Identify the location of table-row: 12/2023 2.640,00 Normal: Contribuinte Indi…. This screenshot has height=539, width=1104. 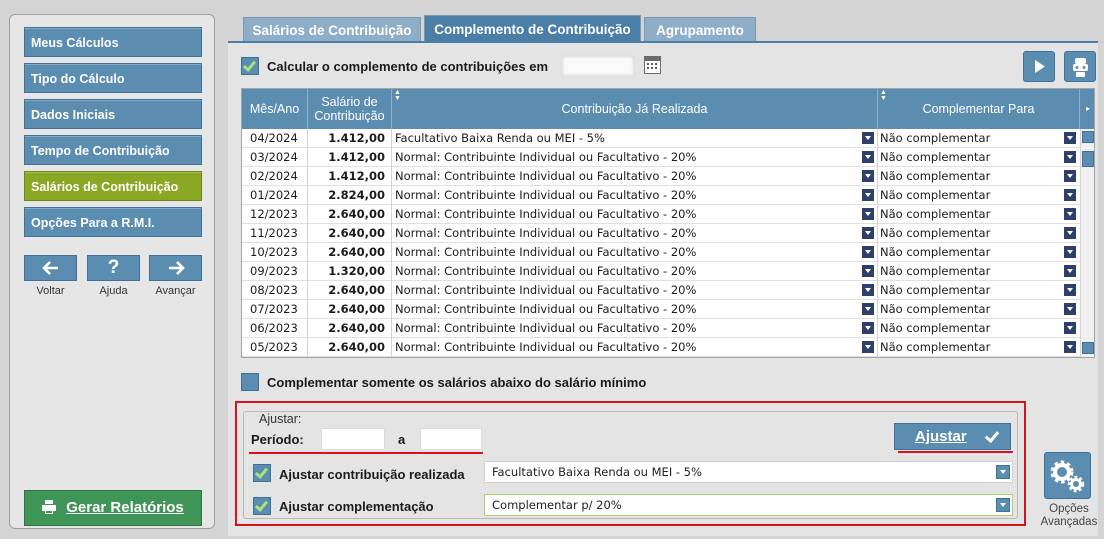
(661, 214).